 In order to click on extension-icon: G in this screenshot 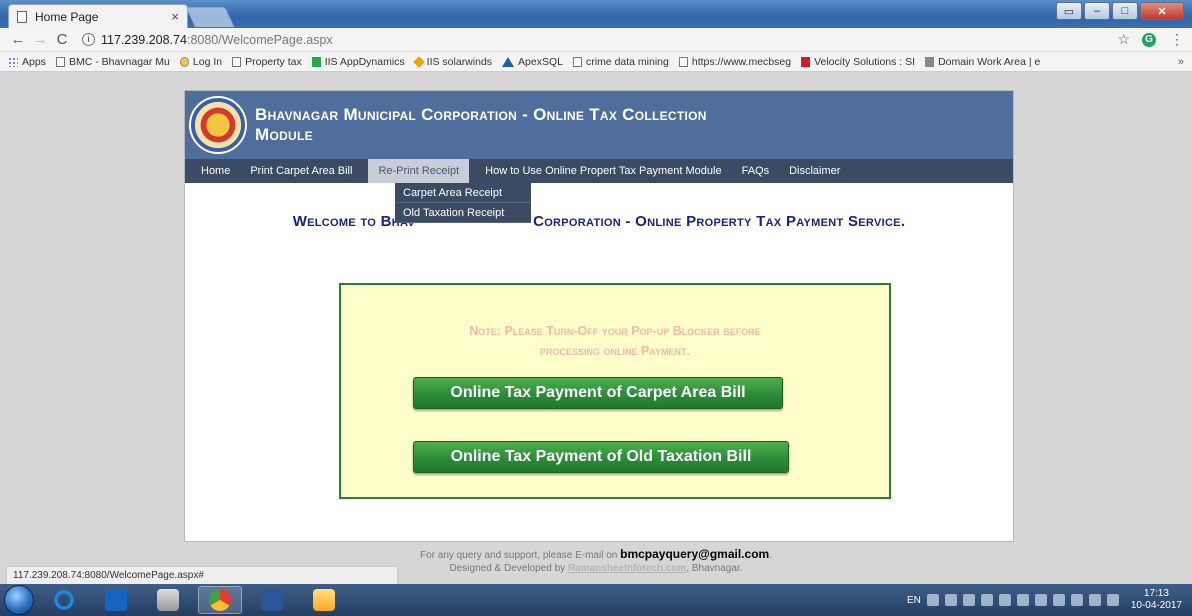, I will do `click(1149, 39)`.